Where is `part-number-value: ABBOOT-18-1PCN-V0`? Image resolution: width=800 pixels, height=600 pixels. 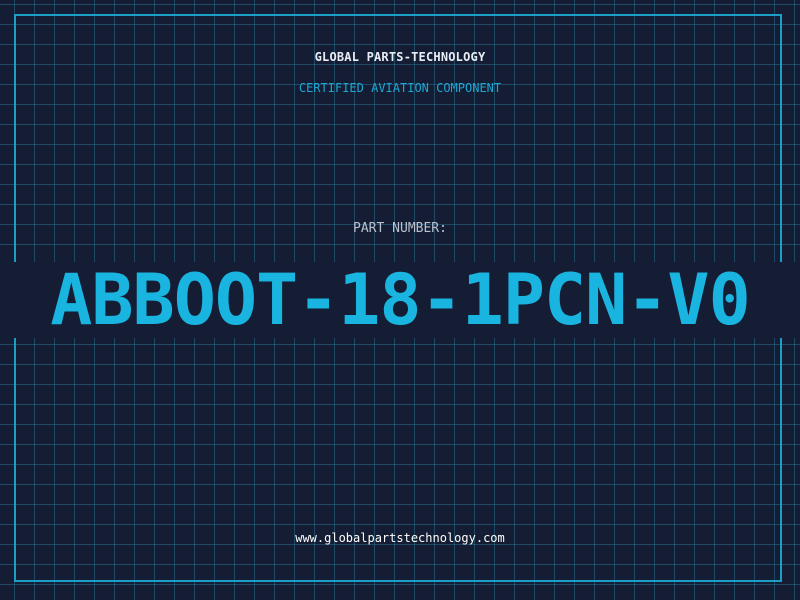
part-number-value: ABBOOT-18-1PCN-V0 is located at coordinates (400, 300).